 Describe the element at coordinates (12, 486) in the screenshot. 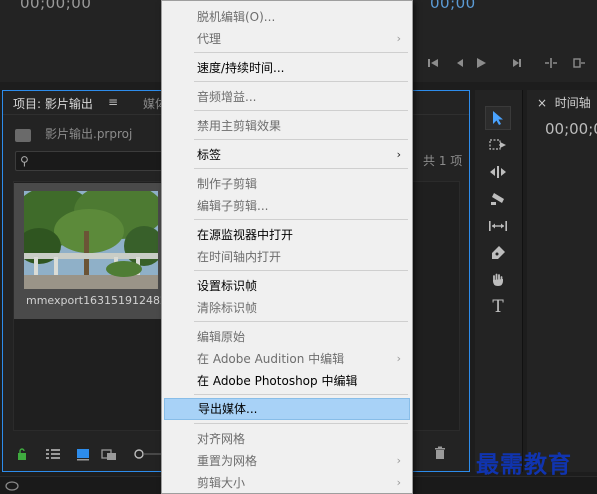

I see `status-icon` at that location.